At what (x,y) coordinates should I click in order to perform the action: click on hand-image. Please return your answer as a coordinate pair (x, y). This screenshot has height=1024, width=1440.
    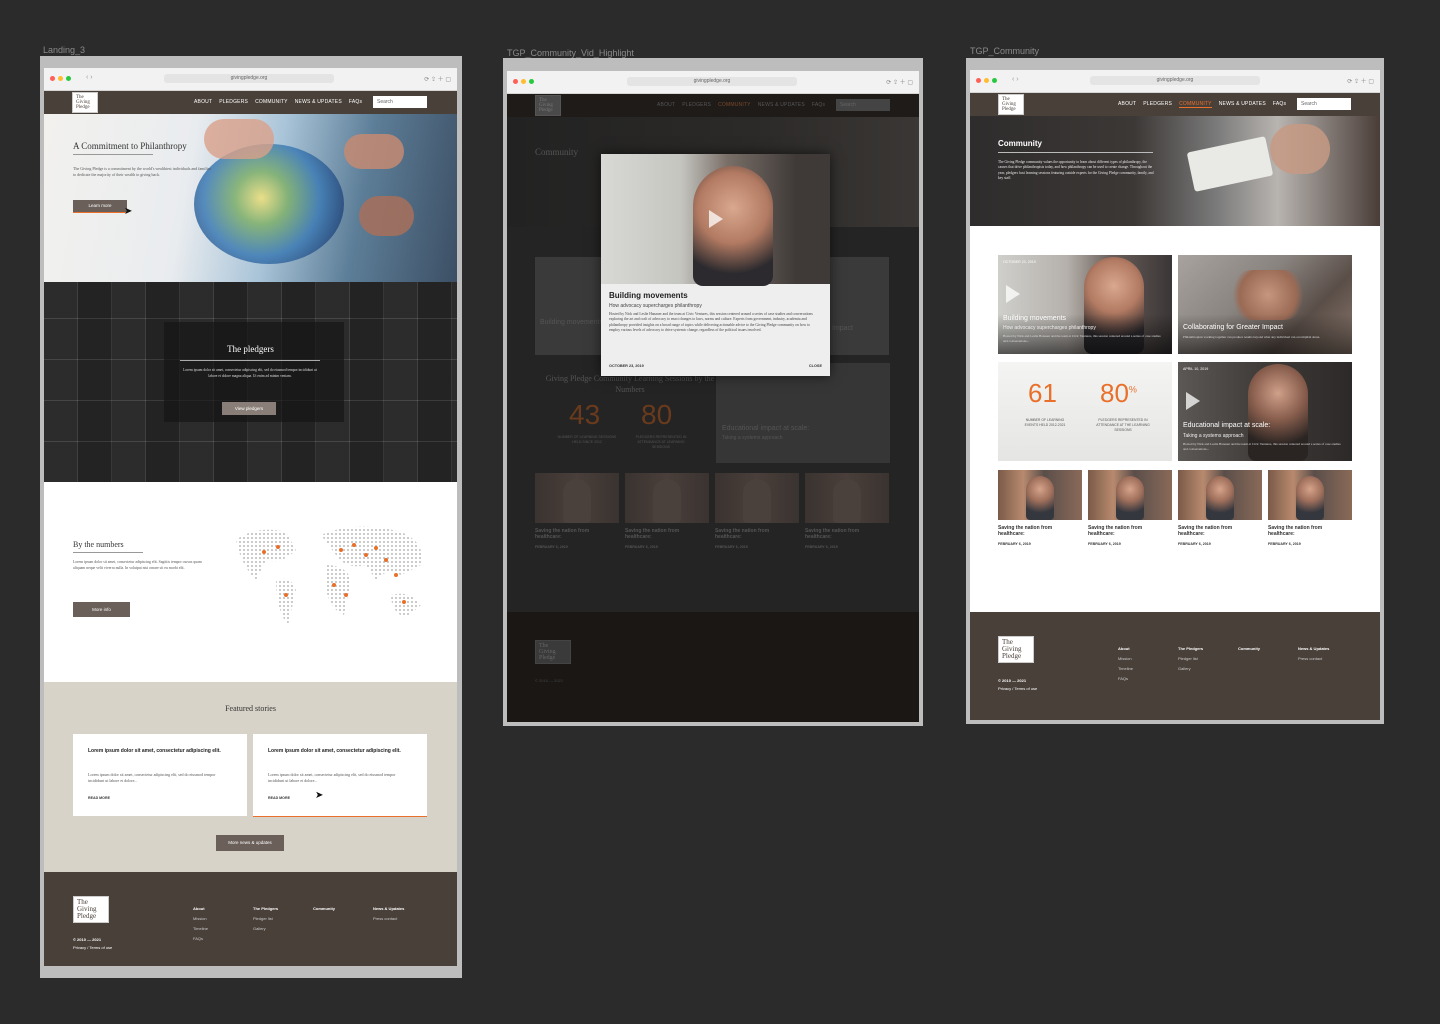
    Looking at the image, I should click on (386, 216).